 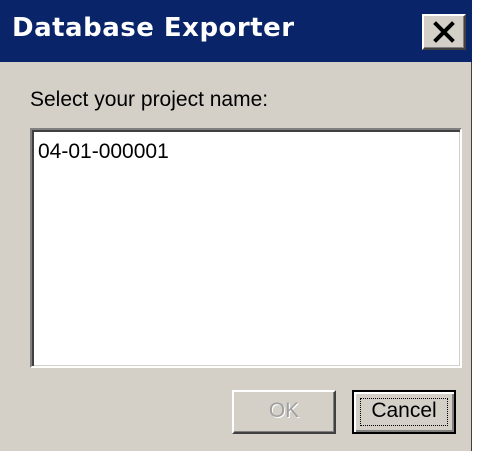 What do you see at coordinates (149, 99) in the screenshot?
I see `select-project-label: Select your project name:` at bounding box center [149, 99].